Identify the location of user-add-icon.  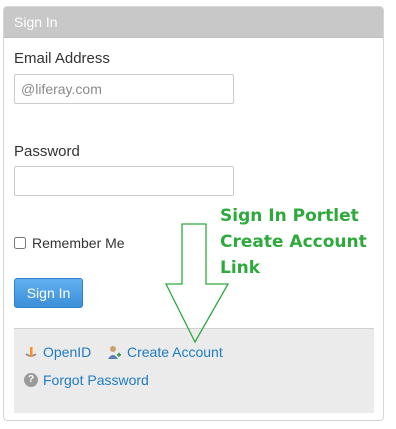
(114, 352).